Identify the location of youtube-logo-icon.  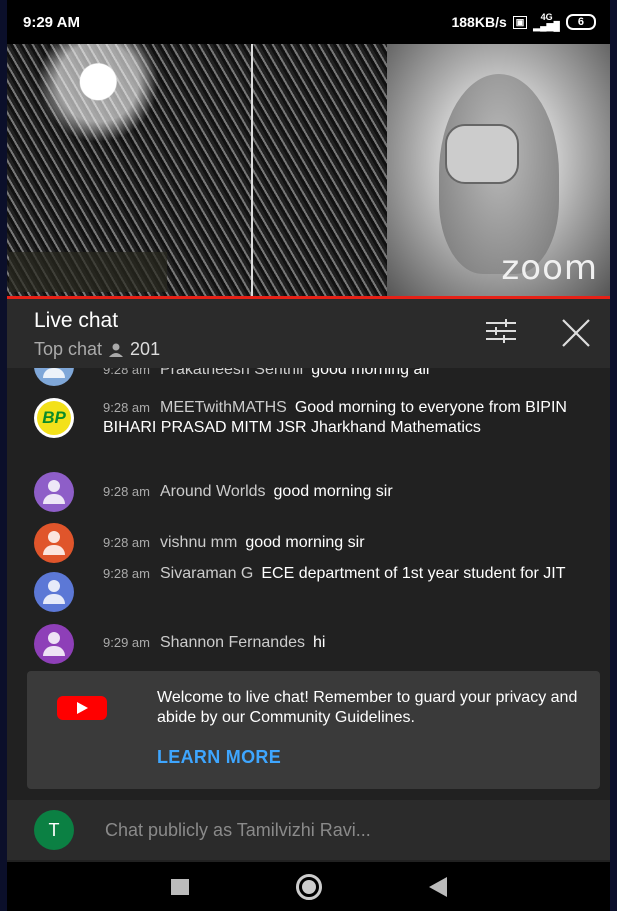
(82, 708).